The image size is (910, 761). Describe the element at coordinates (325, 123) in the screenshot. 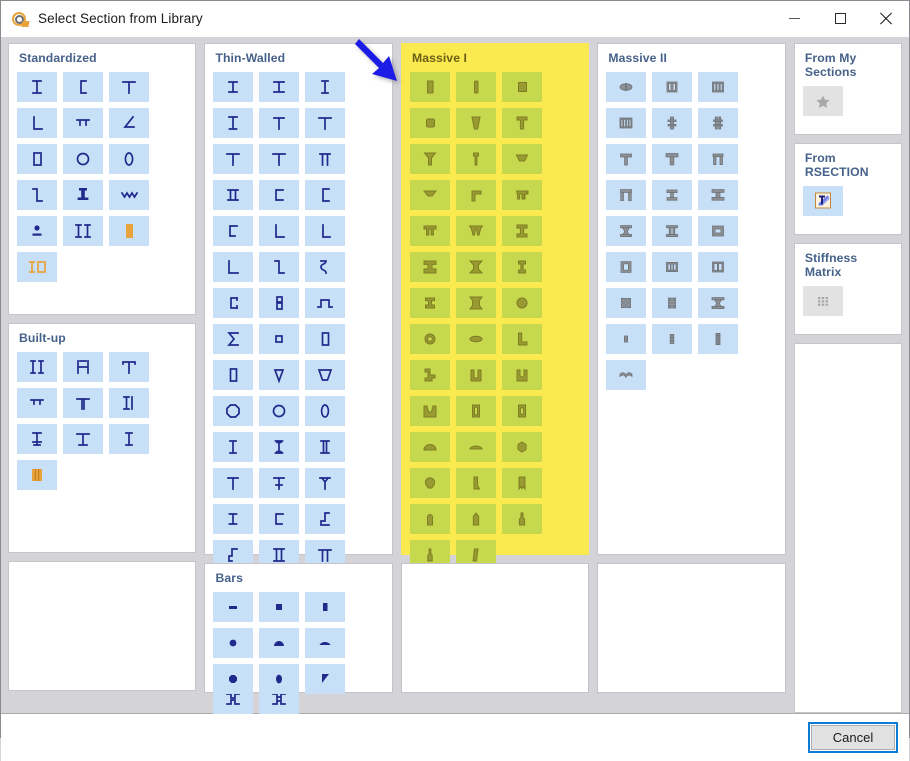

I see `tile-tee-wide` at that location.